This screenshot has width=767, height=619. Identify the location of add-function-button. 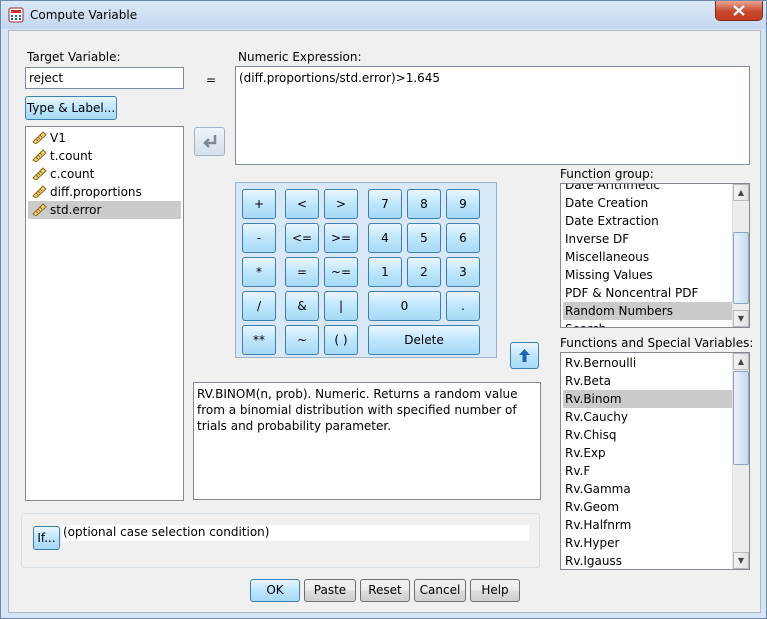
(524, 355).